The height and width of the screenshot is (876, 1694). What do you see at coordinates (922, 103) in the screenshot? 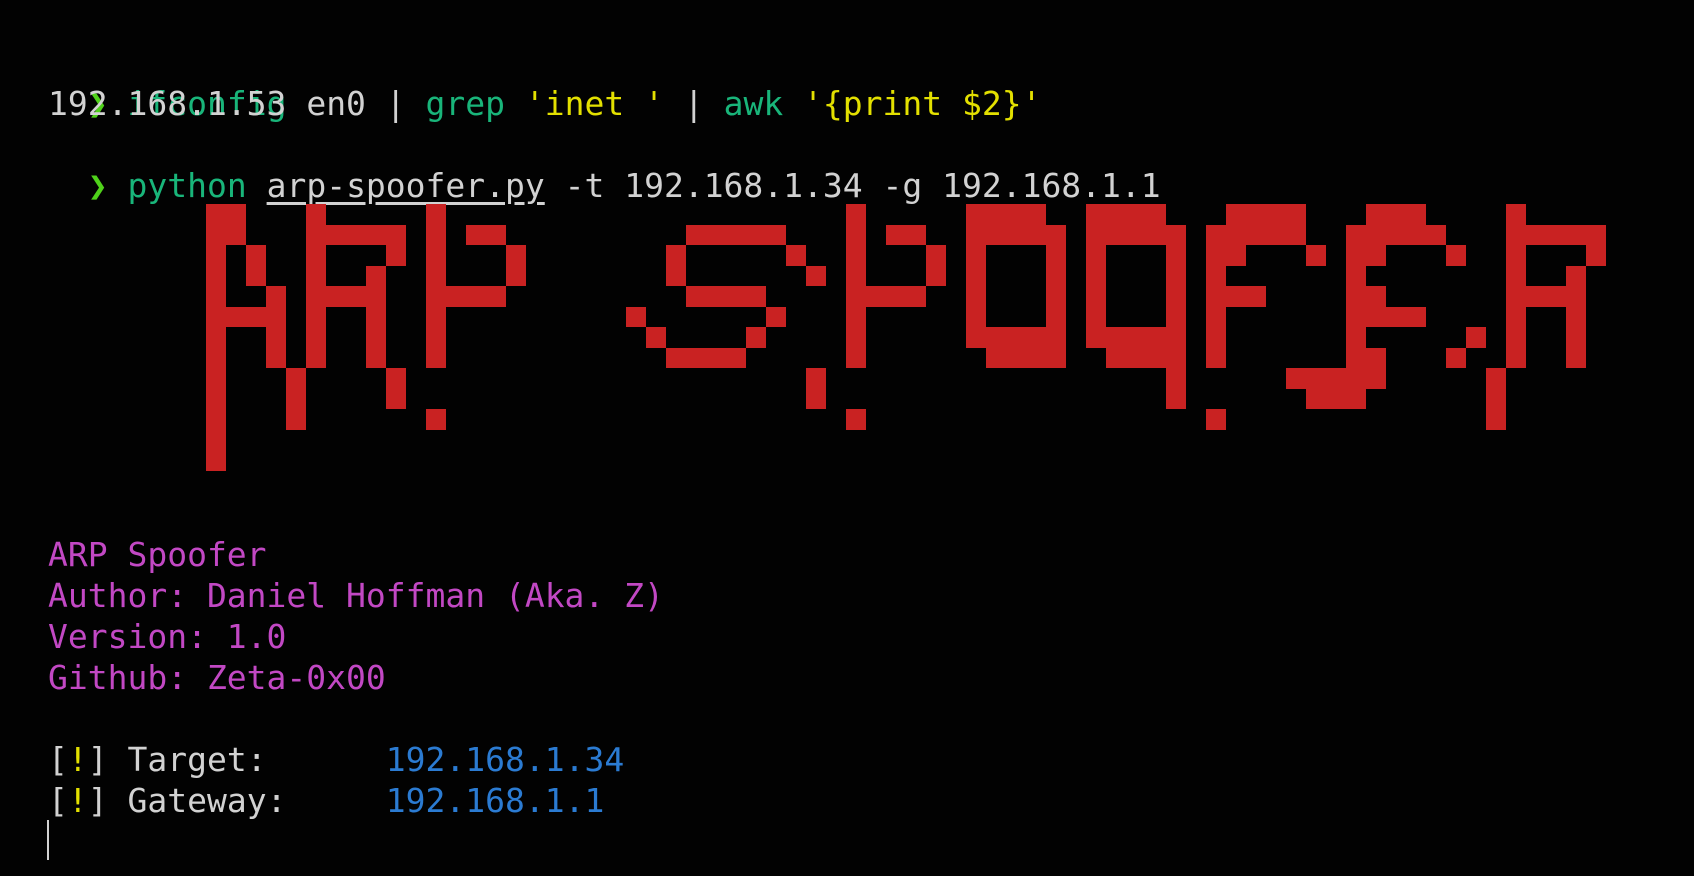
I see `awk-program: '{print $2}'` at bounding box center [922, 103].